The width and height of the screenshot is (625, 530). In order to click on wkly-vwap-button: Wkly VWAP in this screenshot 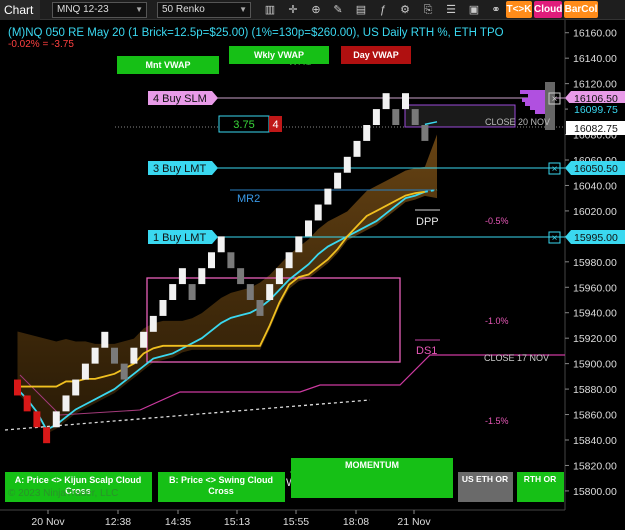, I will do `click(279, 55)`.